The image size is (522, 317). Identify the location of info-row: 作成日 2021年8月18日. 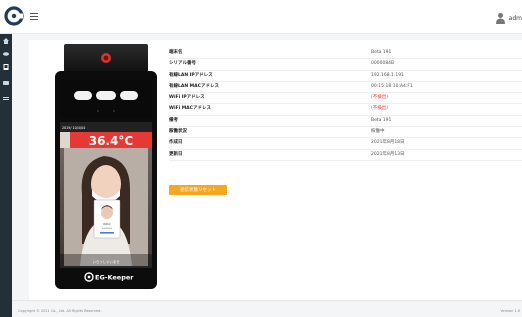
(345, 144).